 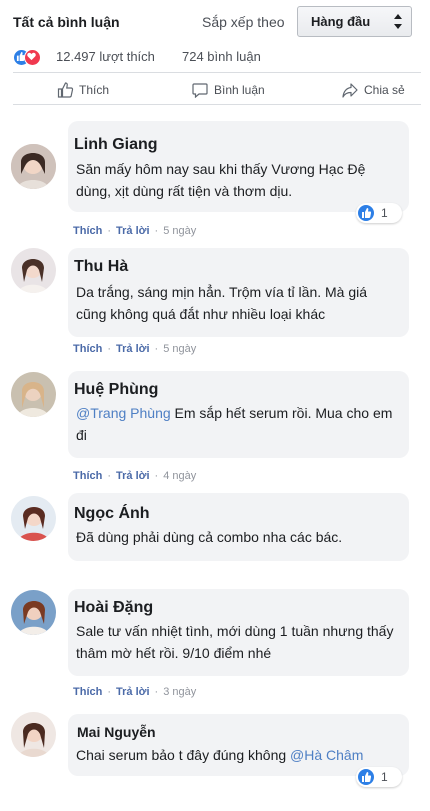 I want to click on comment-time: 4 ngày, so click(x=180, y=476).